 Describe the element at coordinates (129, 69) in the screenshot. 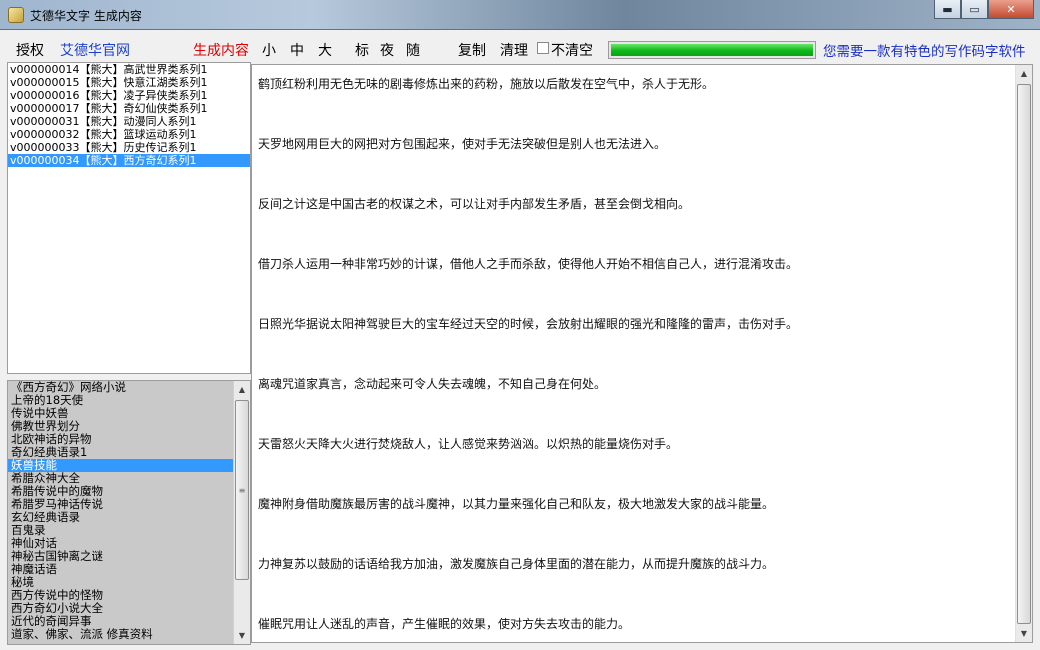

I see `series-list-item: v000000014【熊大】高武世界类系列1` at that location.